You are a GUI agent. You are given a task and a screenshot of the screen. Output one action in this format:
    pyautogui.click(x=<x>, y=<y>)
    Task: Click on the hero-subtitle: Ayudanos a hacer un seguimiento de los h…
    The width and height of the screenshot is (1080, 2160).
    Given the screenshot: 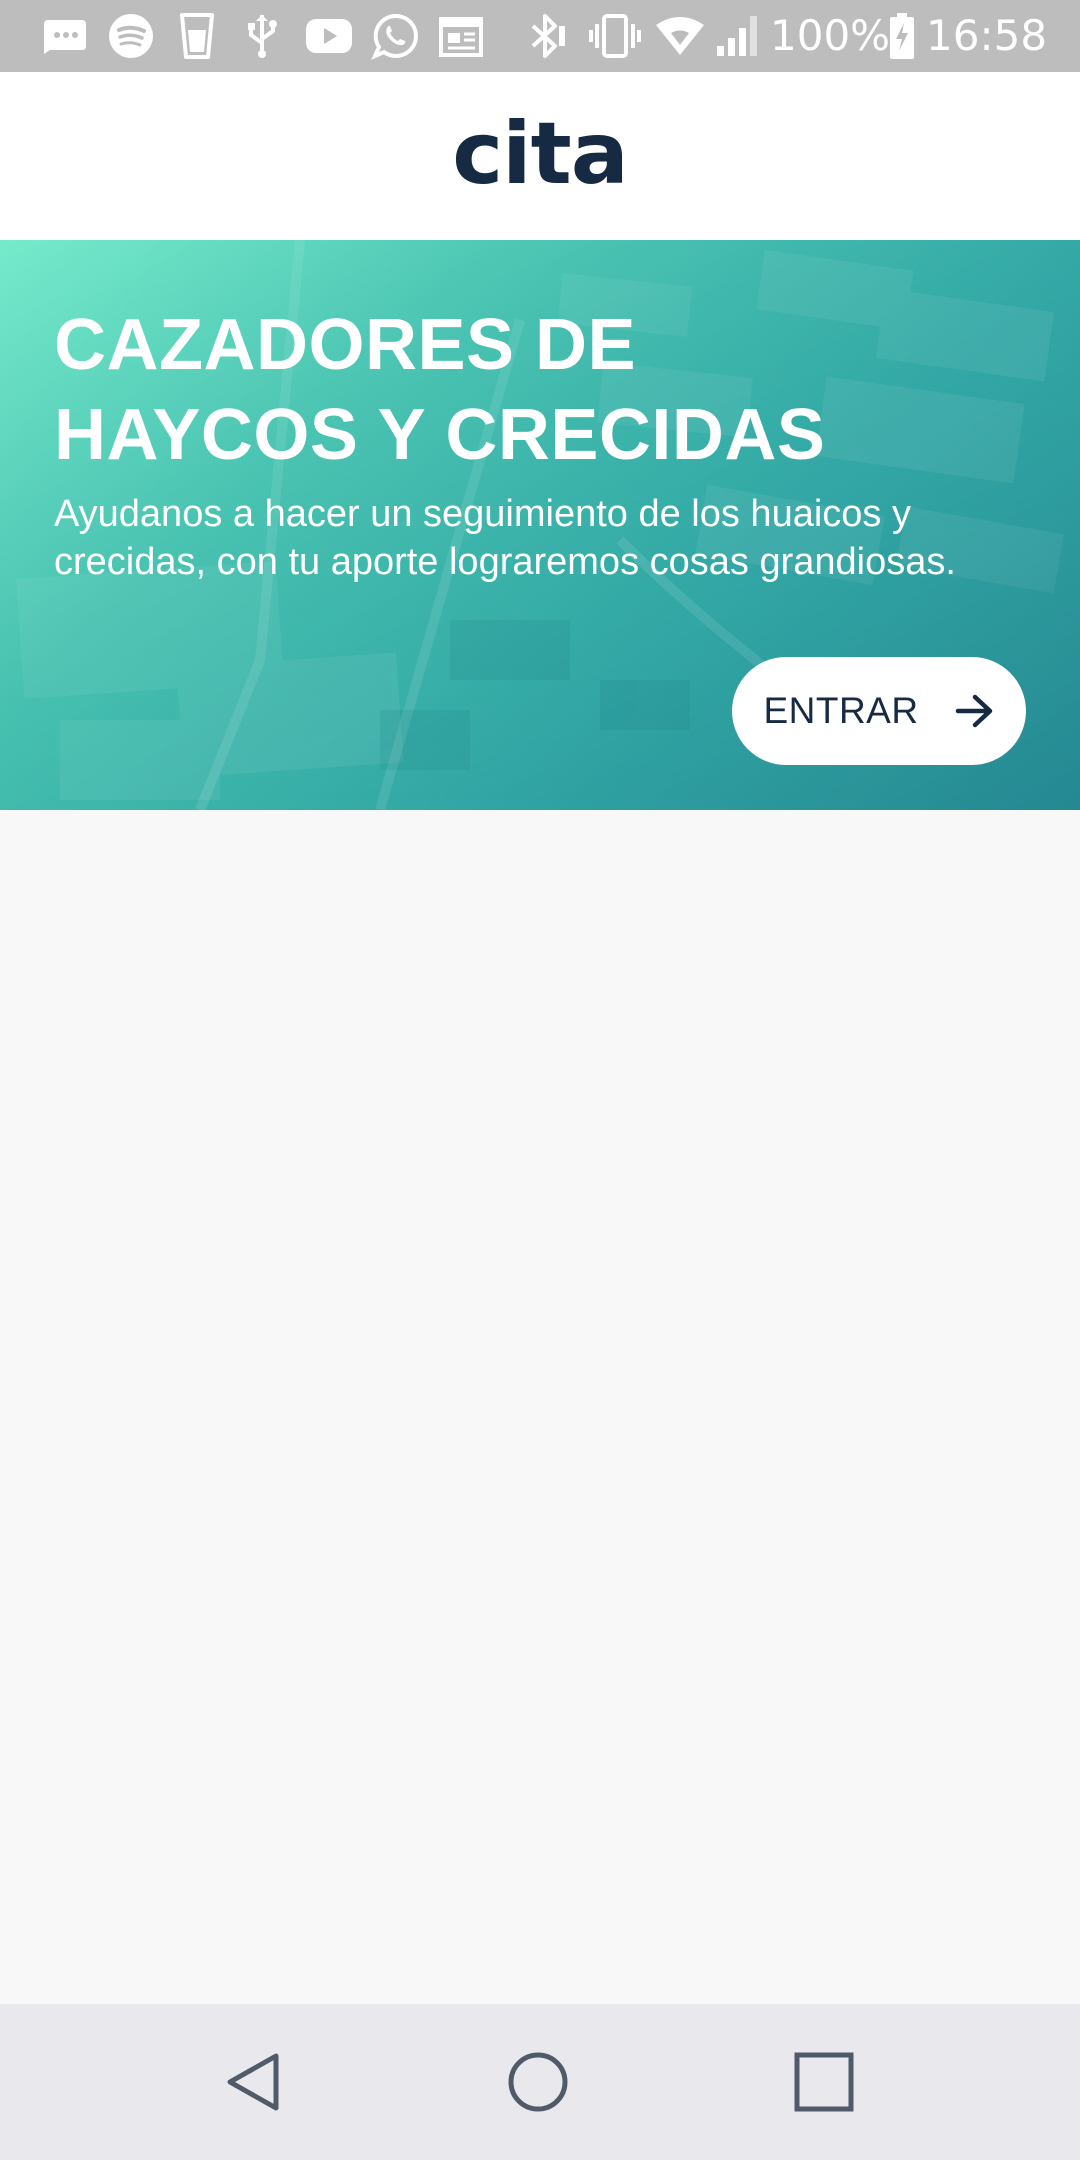 What is the action you would take?
    pyautogui.click(x=549, y=538)
    